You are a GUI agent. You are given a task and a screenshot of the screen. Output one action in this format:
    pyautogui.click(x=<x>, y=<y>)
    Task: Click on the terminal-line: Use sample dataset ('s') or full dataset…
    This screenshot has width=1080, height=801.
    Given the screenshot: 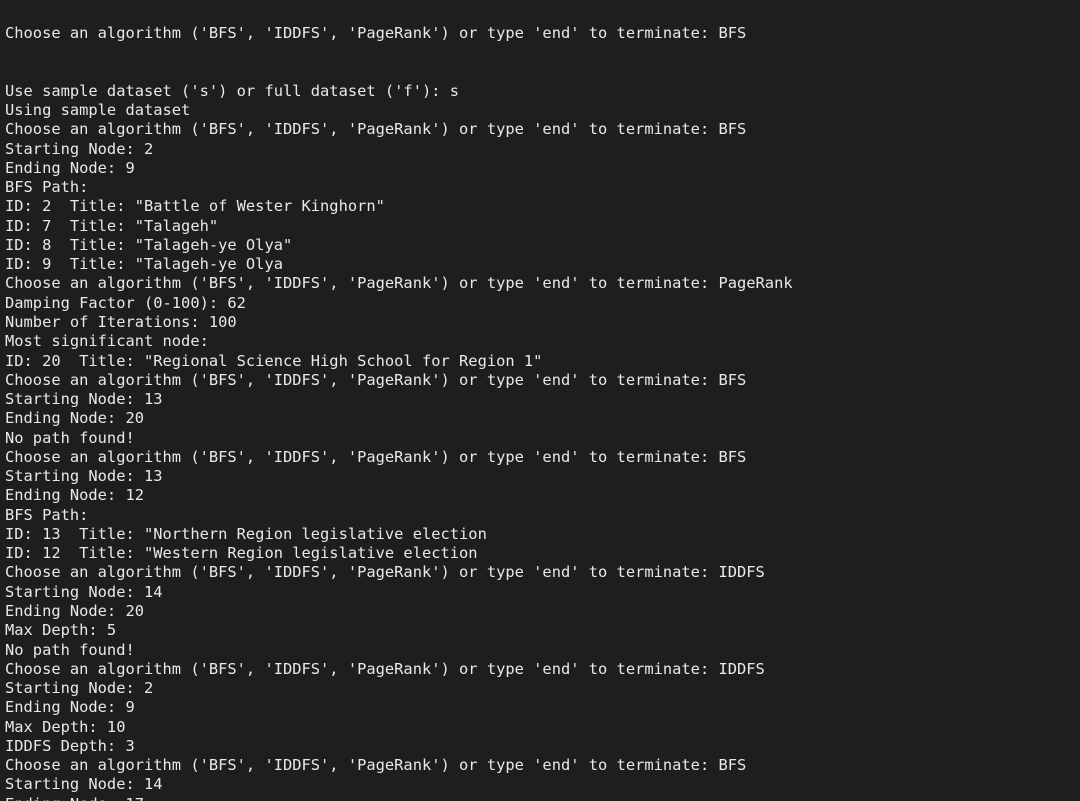 What is the action you would take?
    pyautogui.click(x=232, y=90)
    